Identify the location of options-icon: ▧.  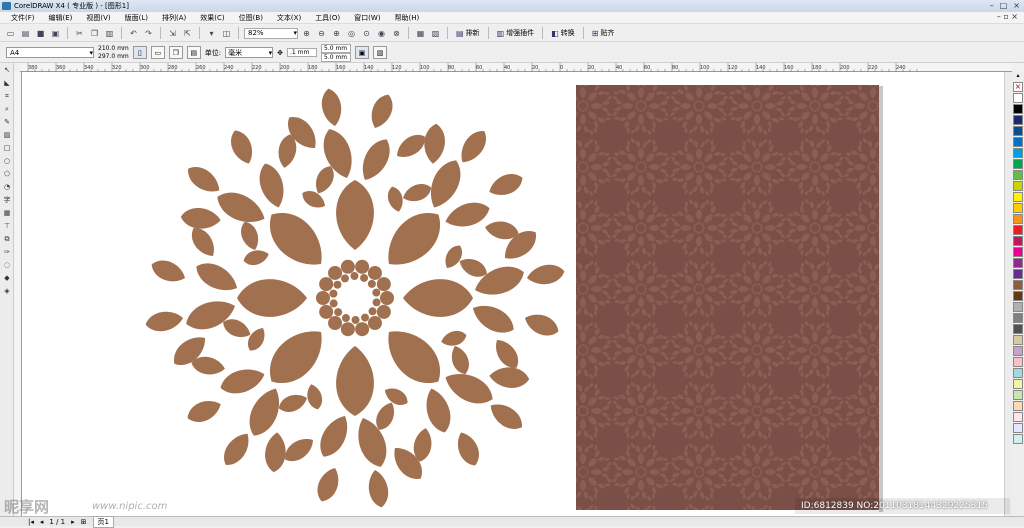
(435, 33).